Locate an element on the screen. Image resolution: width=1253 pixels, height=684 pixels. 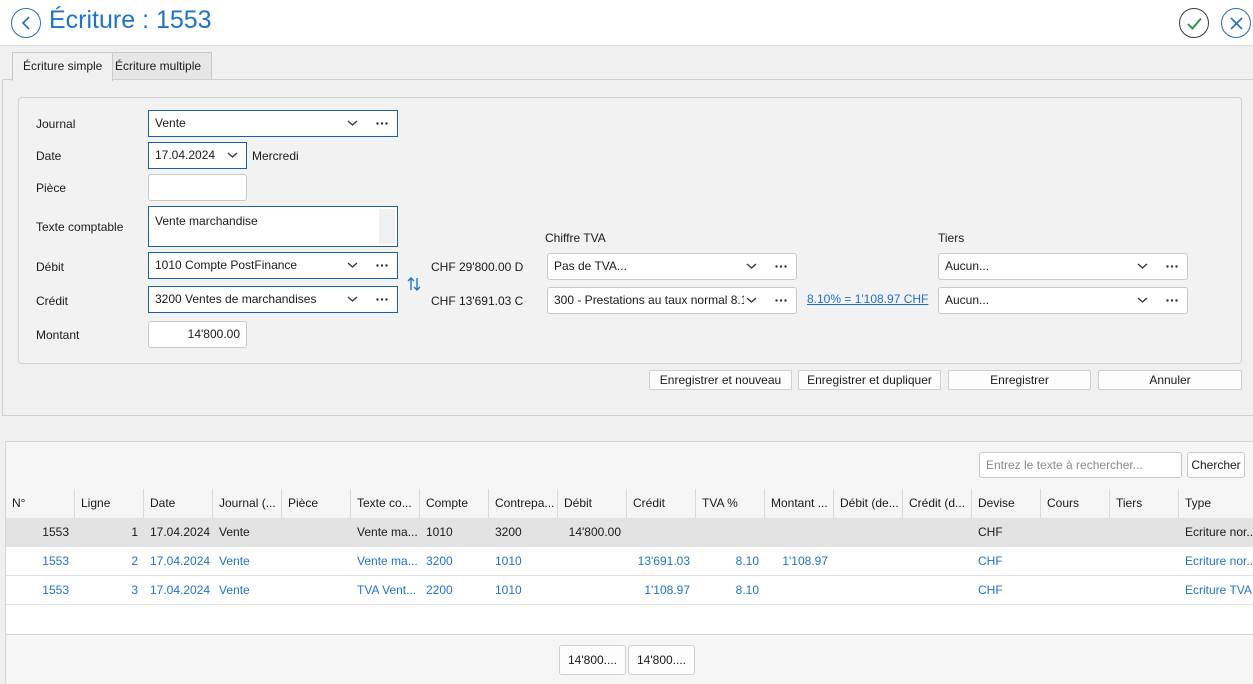
texte-label: Texte comptable is located at coordinates (80, 227).